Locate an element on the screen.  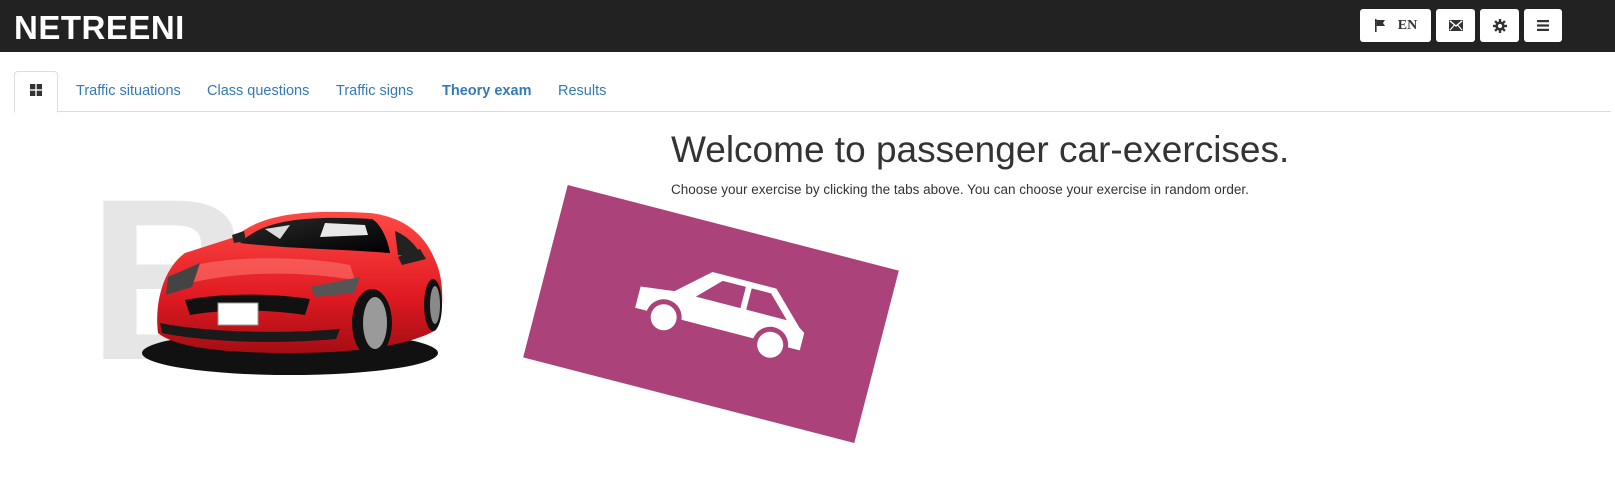
tab-traffic-signs: Traffic signs is located at coordinates (374, 91).